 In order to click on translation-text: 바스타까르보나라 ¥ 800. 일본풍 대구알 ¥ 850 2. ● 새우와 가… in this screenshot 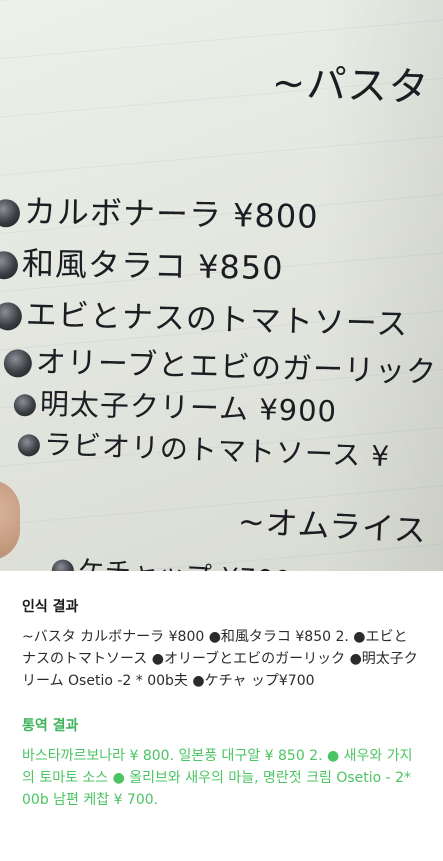, I will do `click(217, 778)`.